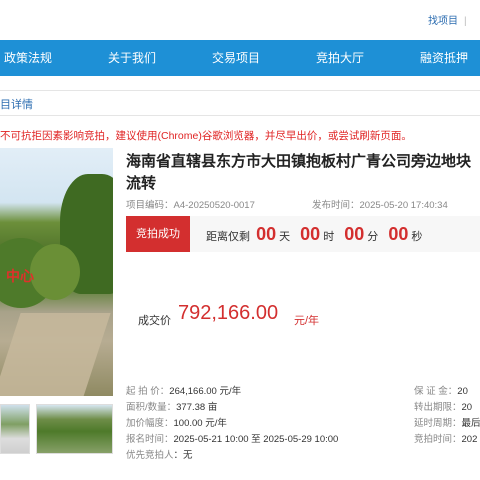  What do you see at coordinates (336, 205) in the screenshot?
I see `publish-time-label: 发布时间：` at bounding box center [336, 205].